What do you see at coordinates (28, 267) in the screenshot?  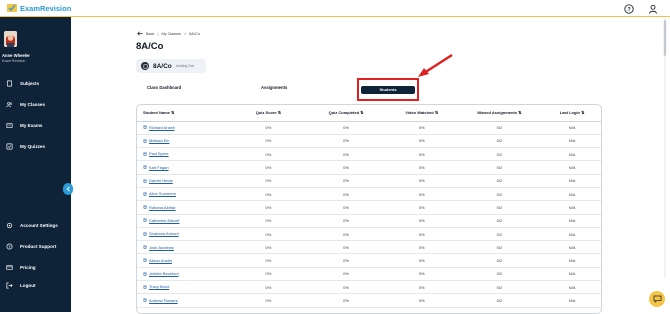 I see `sidebar-item-label: Pricing` at bounding box center [28, 267].